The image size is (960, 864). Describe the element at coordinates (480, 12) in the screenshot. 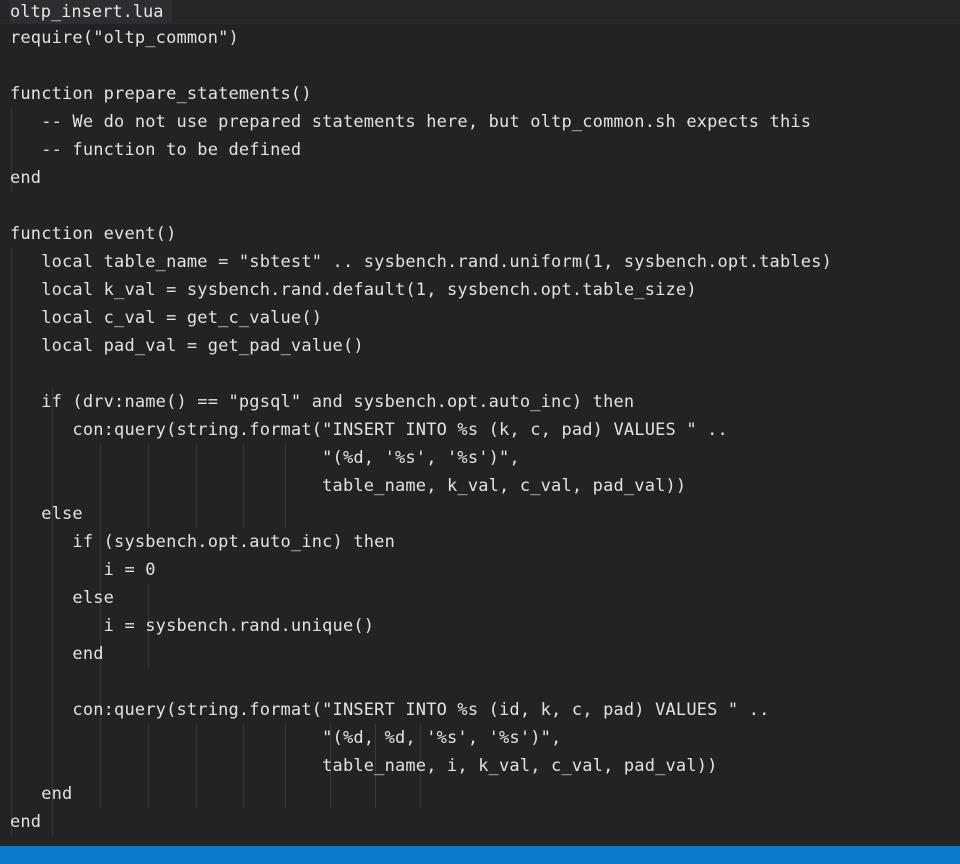

I see `titlebar: oltp_insert.lua` at that location.